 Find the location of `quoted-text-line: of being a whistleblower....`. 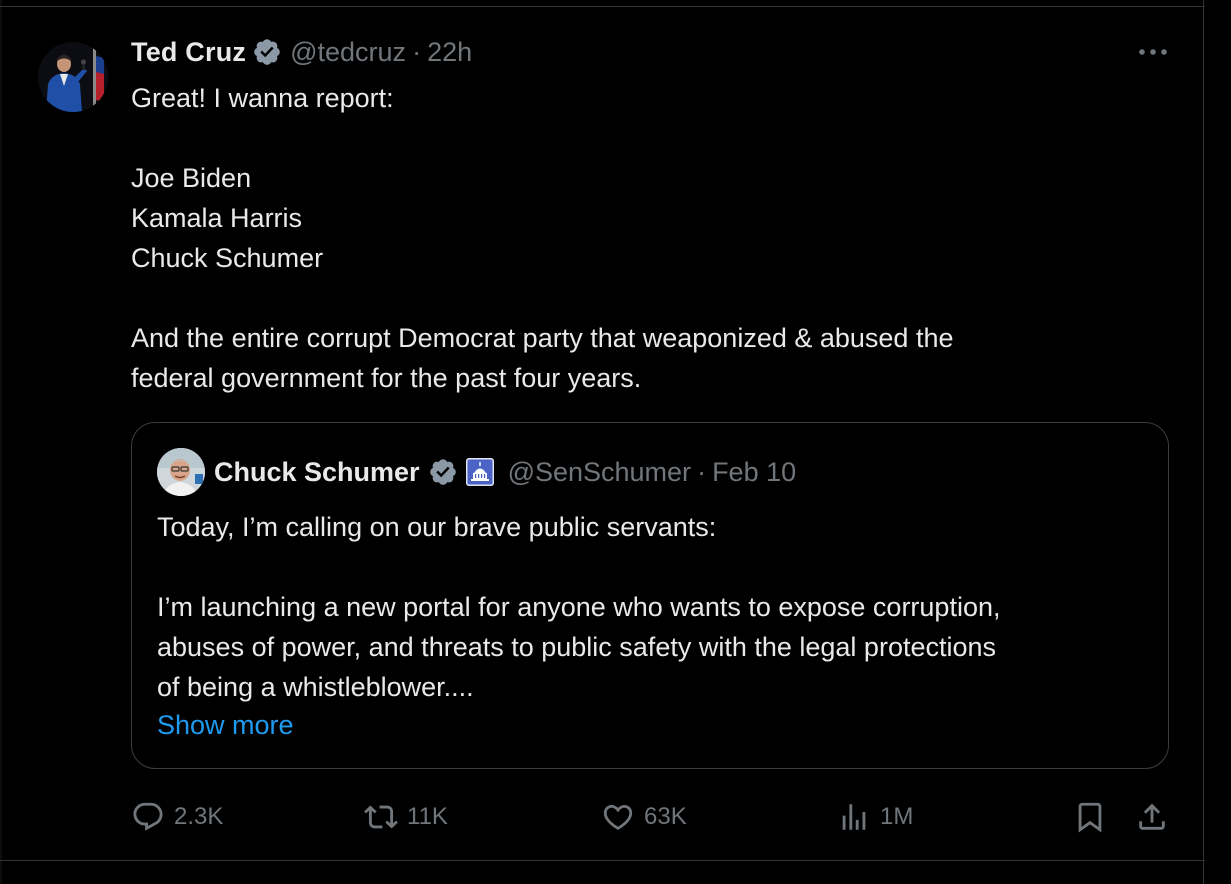

quoted-text-line: of being a whistleblower.... is located at coordinates (315, 687).